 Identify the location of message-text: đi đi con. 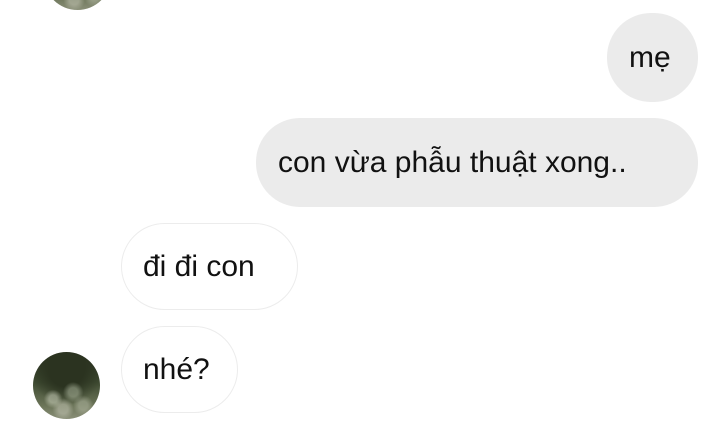
(199, 266).